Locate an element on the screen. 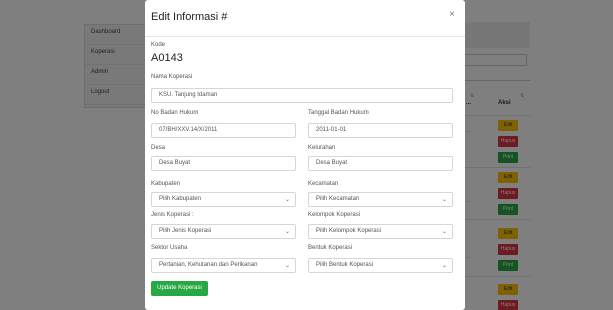 This screenshot has height=310, width=613. update-koperasi-button: Update Koperasi is located at coordinates (179, 288).